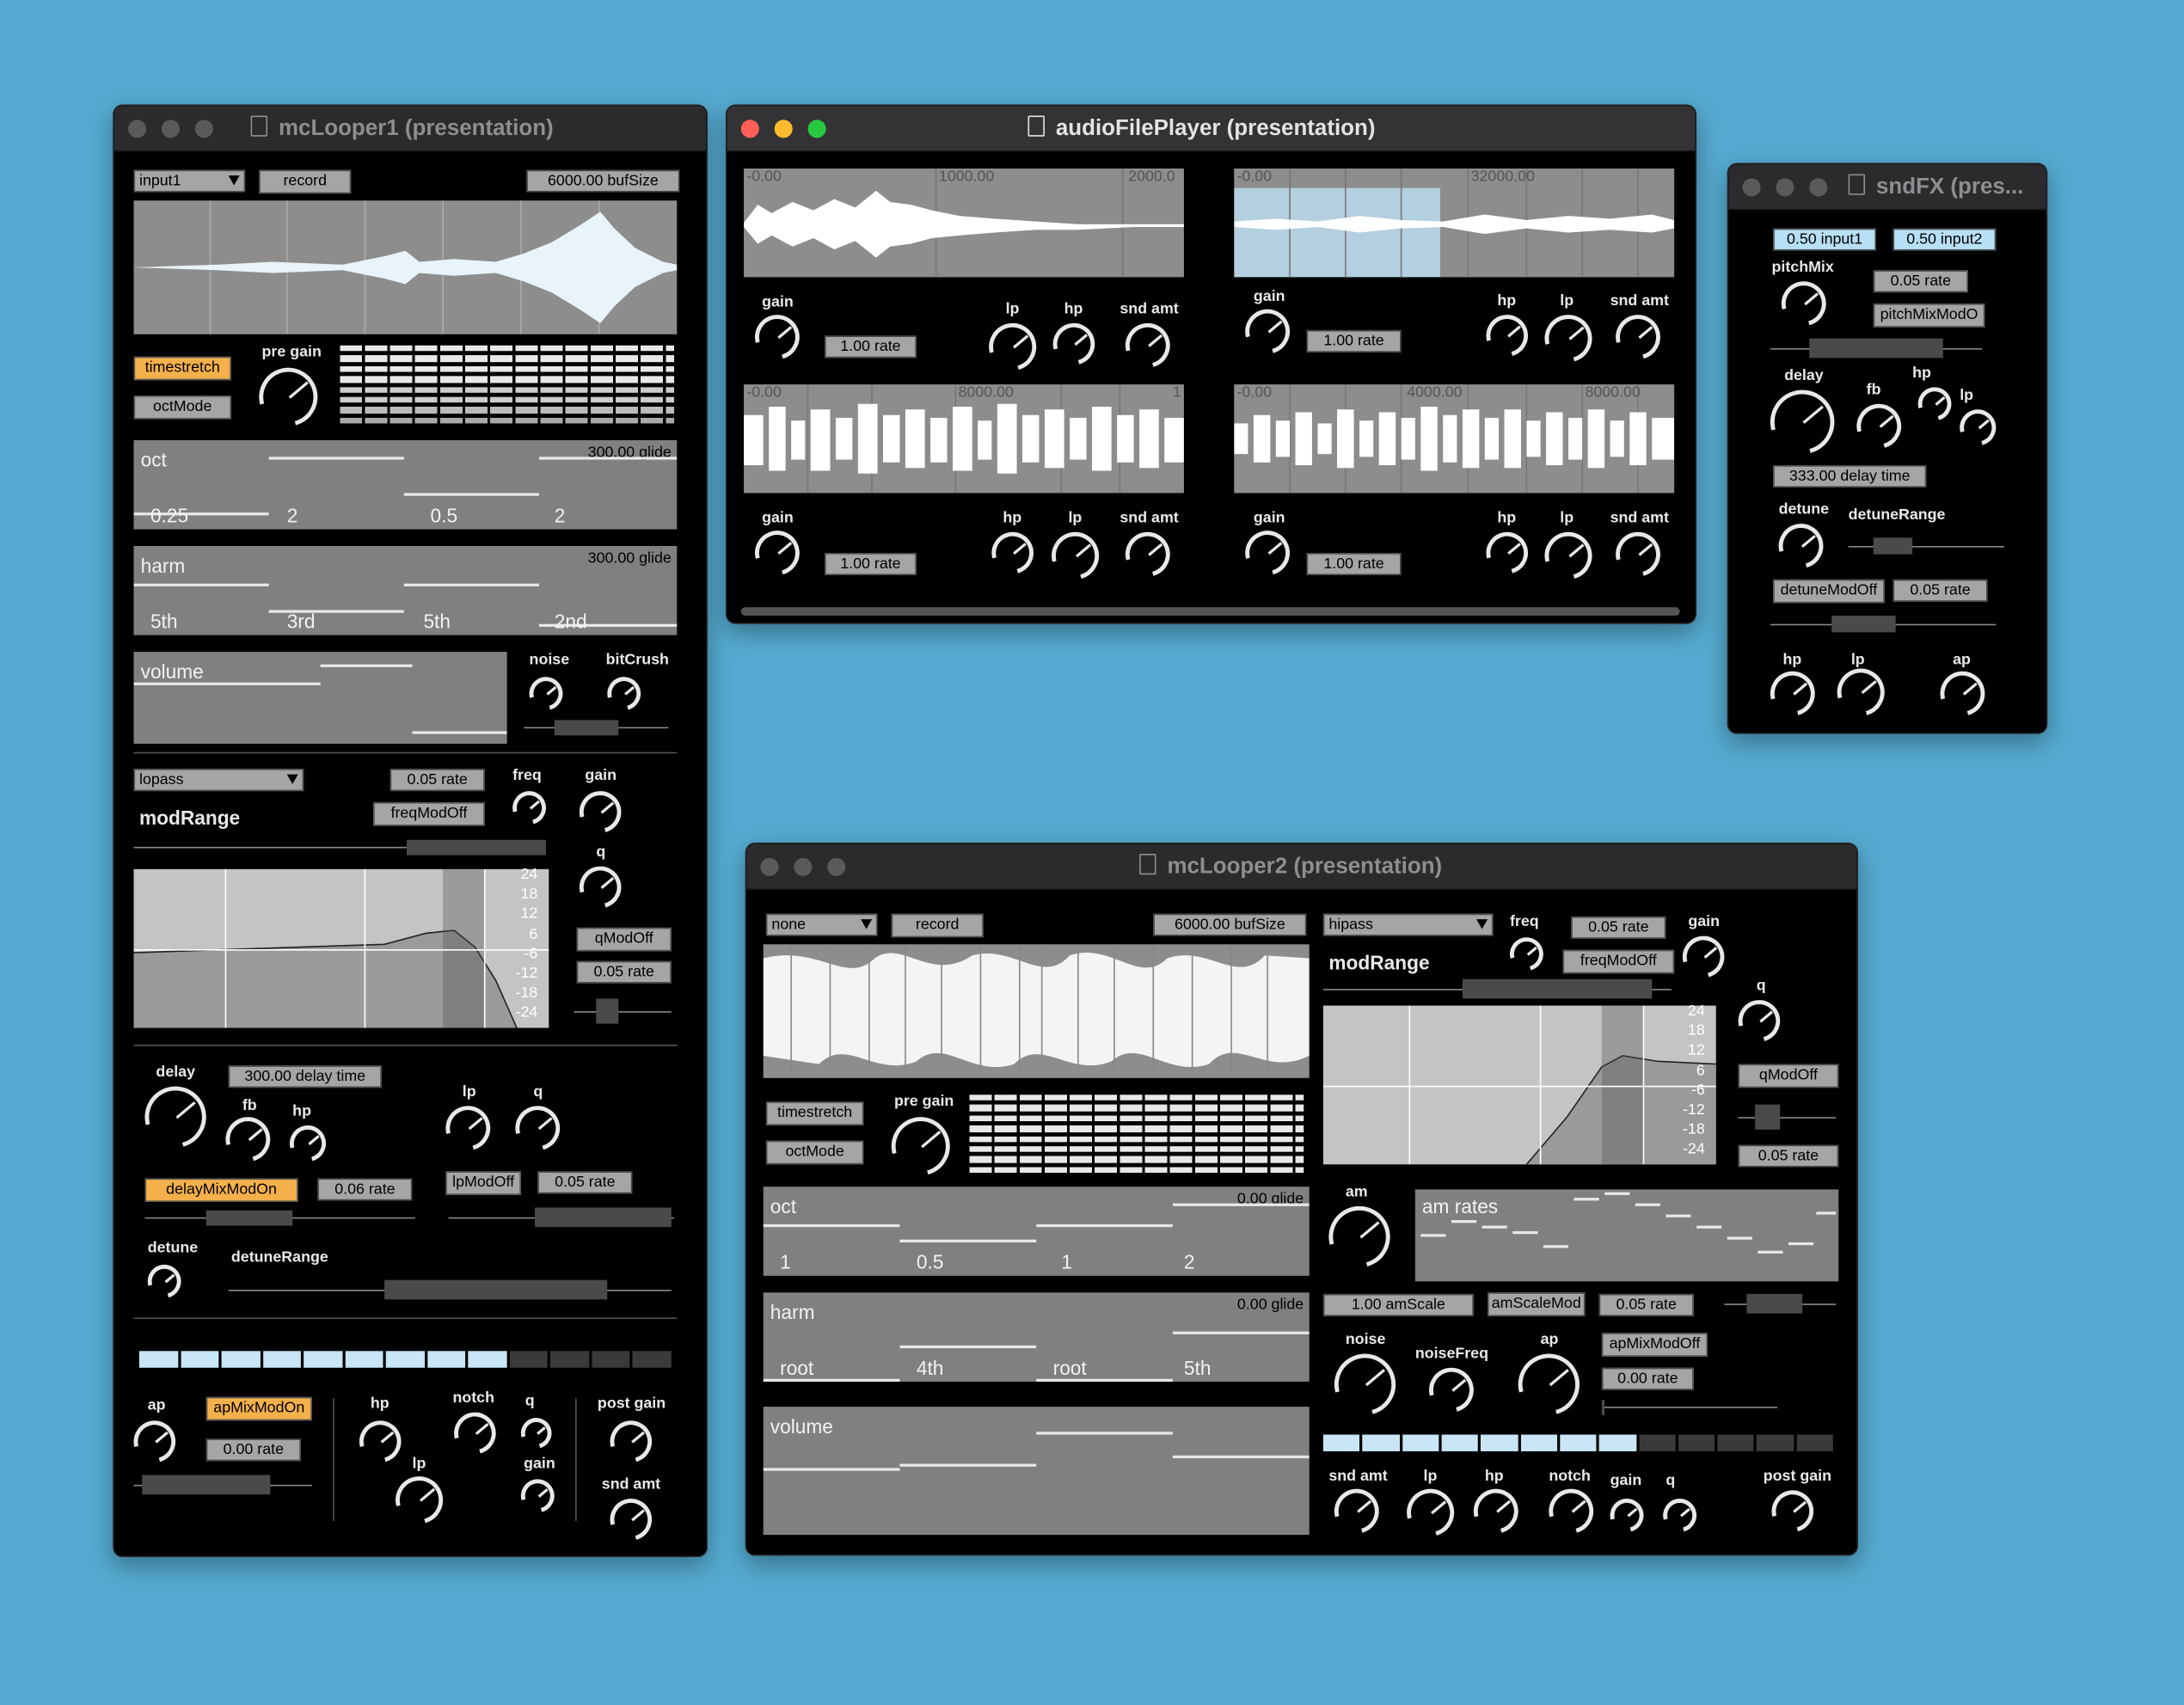  What do you see at coordinates (1680, 1515) in the screenshot?
I see `out-q-knob` at bounding box center [1680, 1515].